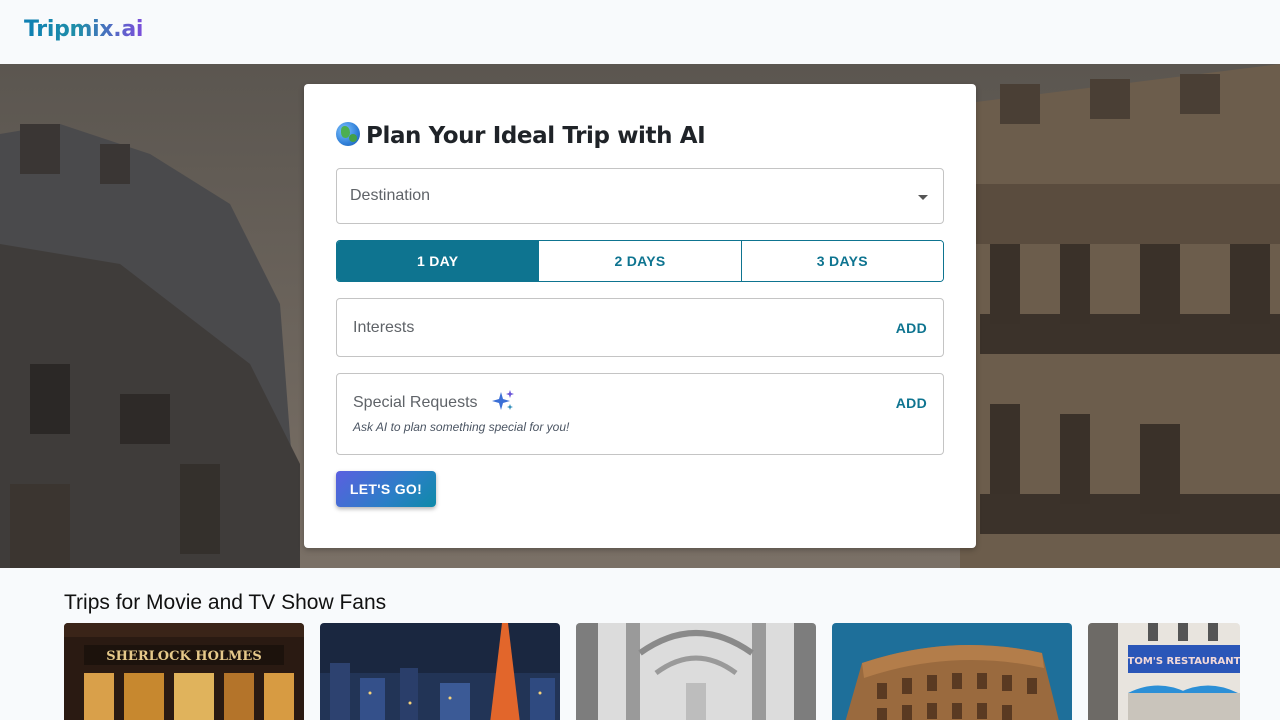  I want to click on trip-card-paris-bridge, so click(696, 671).